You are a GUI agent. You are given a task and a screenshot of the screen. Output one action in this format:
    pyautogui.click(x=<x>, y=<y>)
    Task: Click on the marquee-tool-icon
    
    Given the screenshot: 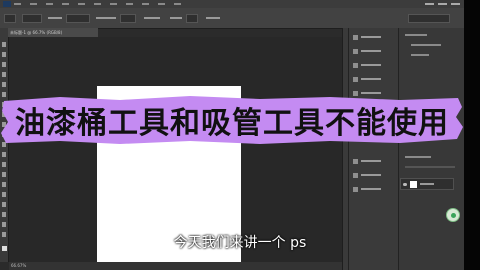 What is the action you would take?
    pyautogui.click(x=4, y=54)
    